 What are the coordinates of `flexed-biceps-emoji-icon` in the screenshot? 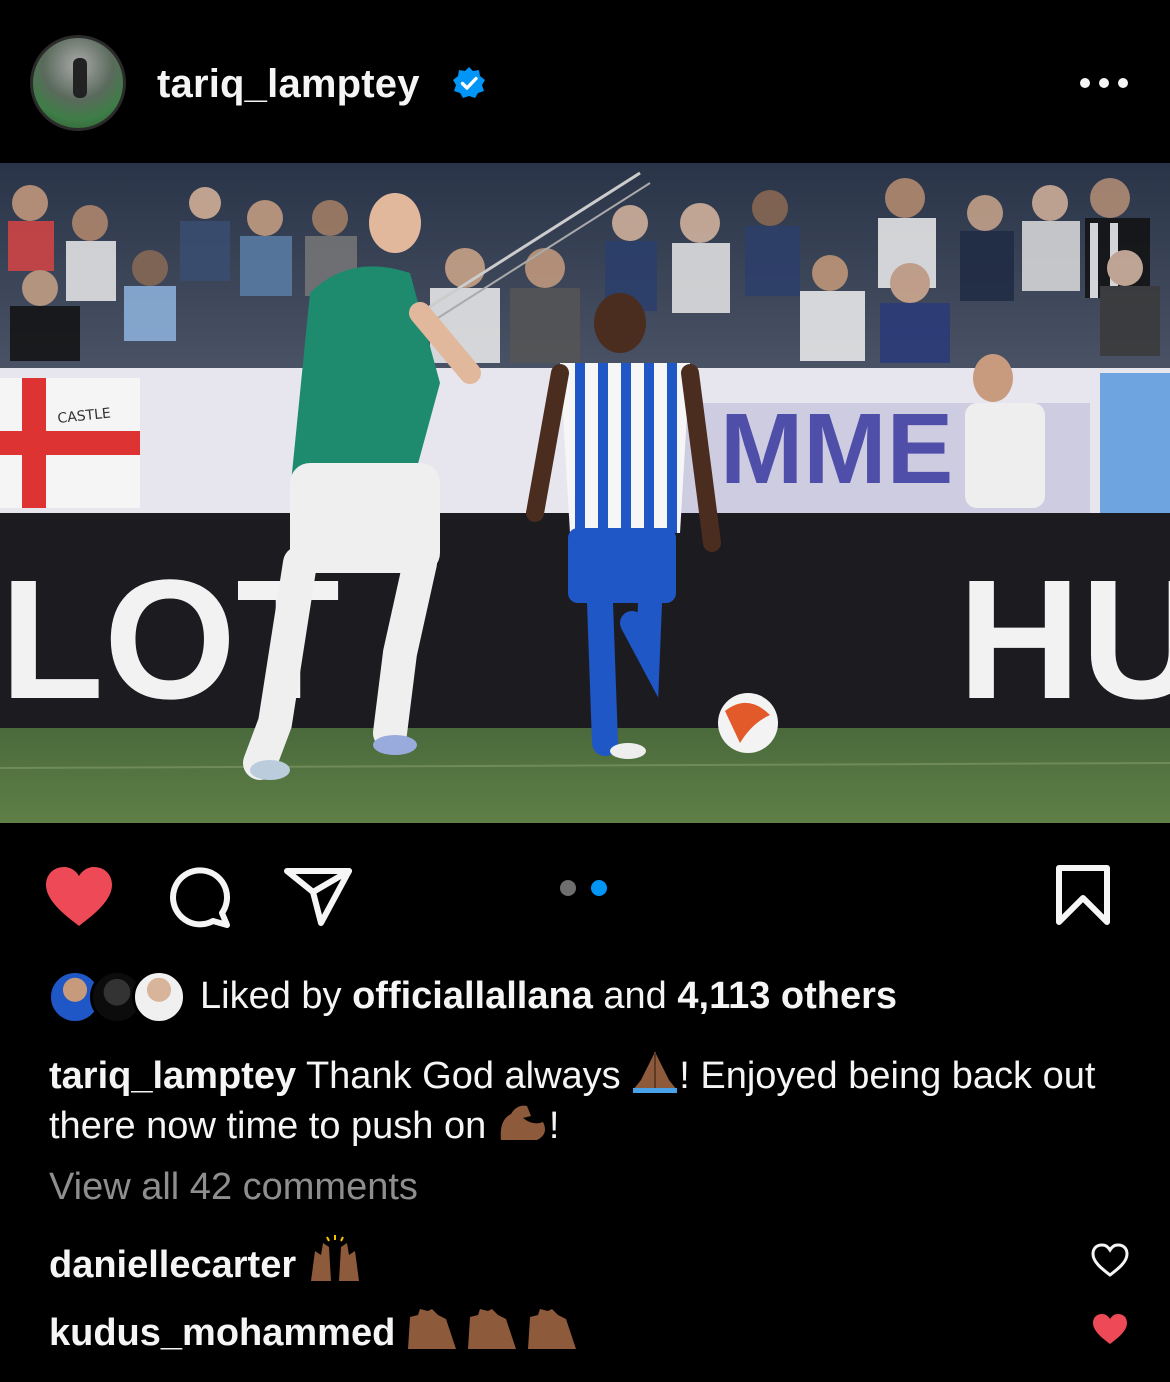 It's located at (522, 1122).